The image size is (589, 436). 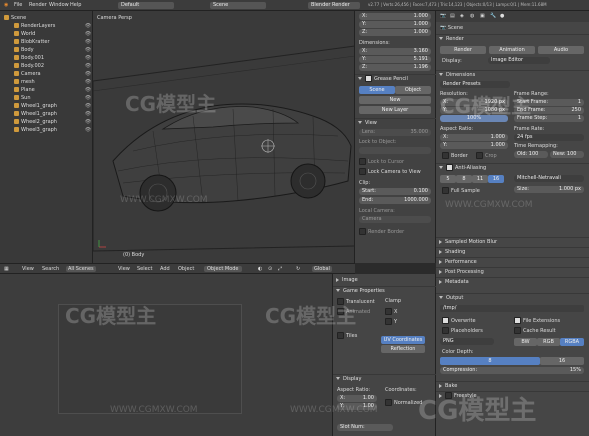 What do you see at coordinates (395, 132) in the screenshot?
I see `lens-field: Lens: 35.000` at bounding box center [395, 132].